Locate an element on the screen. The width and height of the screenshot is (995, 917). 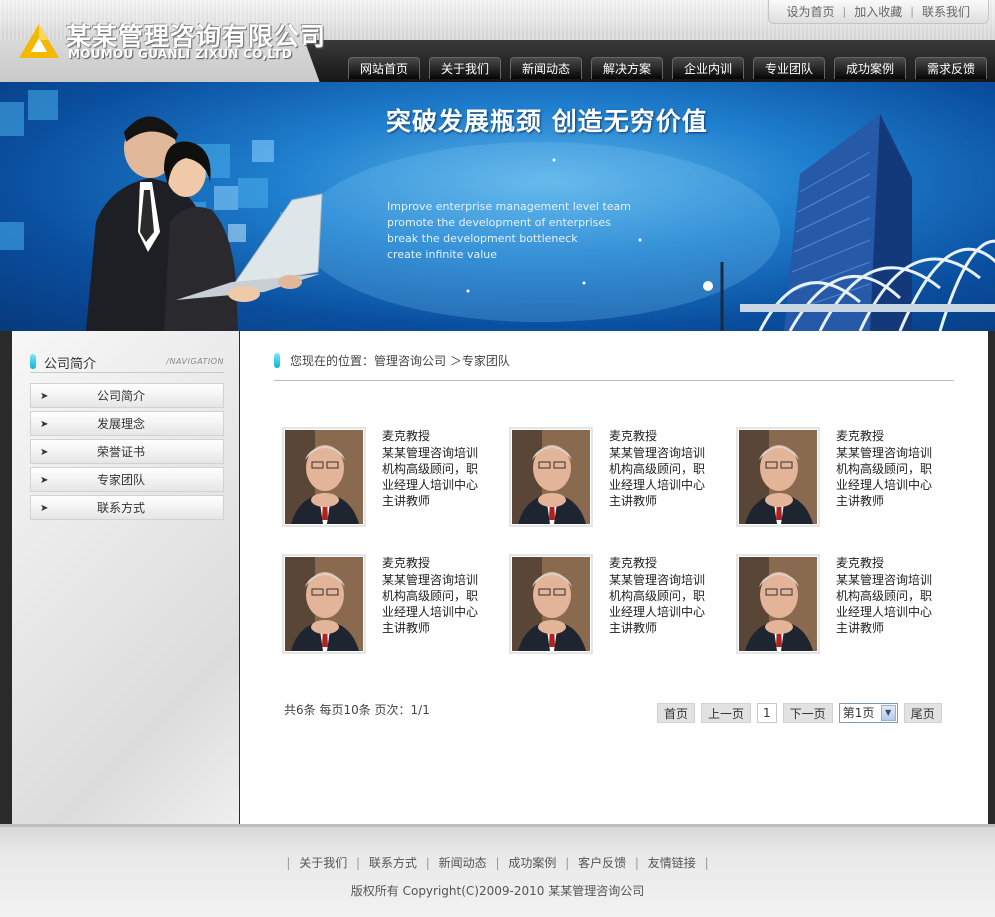
nav-item-about: 关于我们 is located at coordinates (465, 68).